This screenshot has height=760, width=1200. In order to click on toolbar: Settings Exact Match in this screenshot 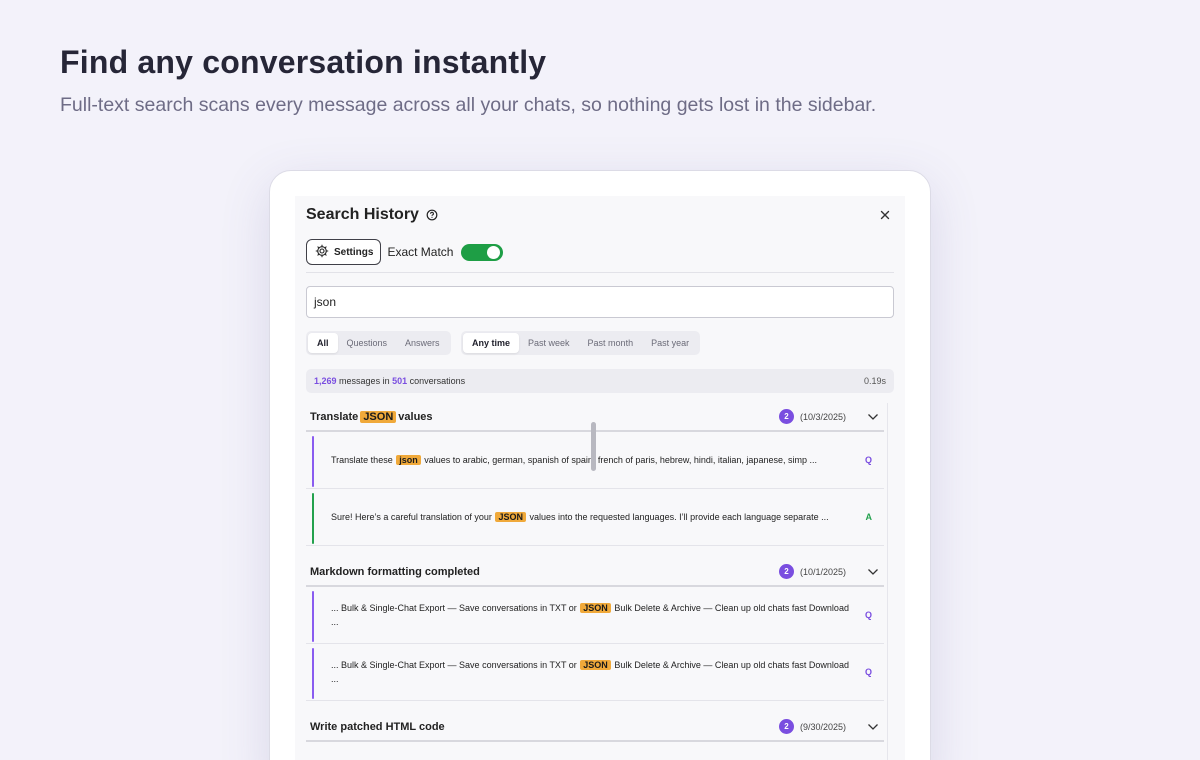, I will do `click(405, 252)`.